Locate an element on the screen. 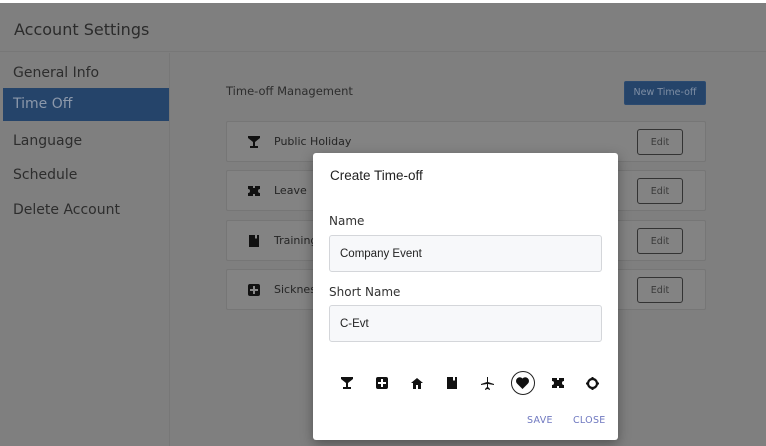 The image size is (766, 446). sidebar-item-schedule: Schedule is located at coordinates (86, 175).